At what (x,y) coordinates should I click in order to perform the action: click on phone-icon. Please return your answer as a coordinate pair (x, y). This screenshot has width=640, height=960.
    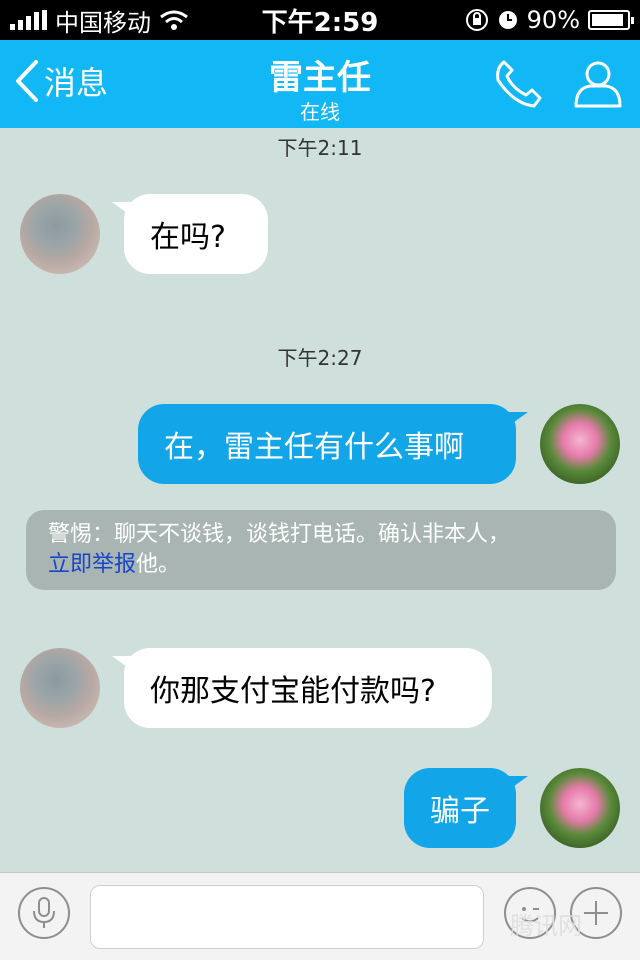
    Looking at the image, I should click on (519, 84).